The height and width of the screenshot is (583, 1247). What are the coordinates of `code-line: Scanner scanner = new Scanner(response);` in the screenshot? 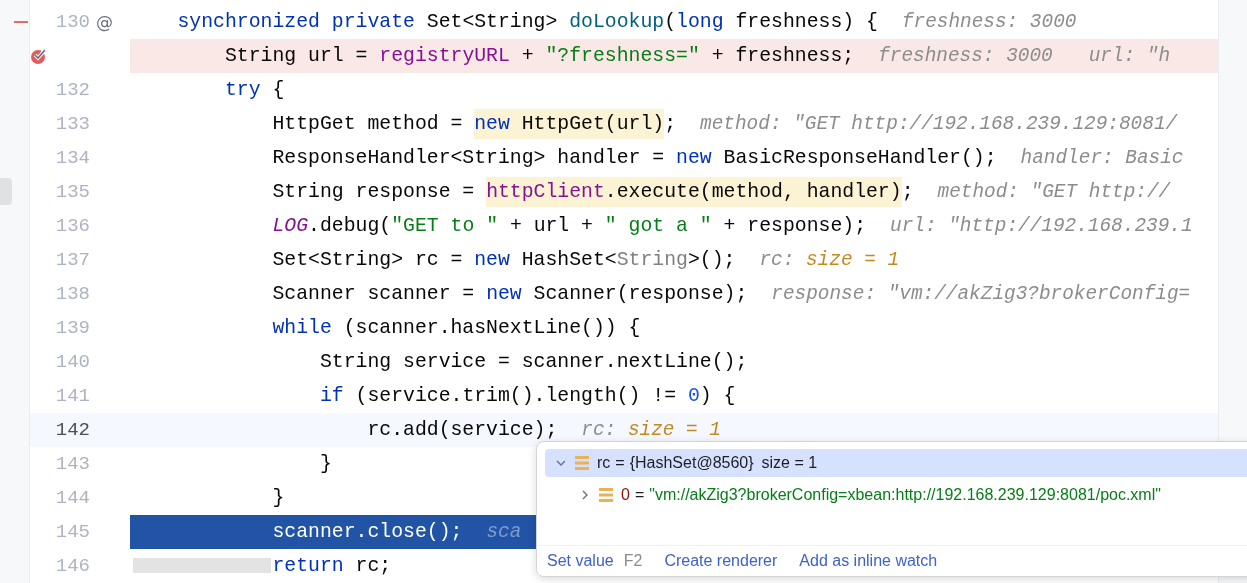 It's located at (510, 294).